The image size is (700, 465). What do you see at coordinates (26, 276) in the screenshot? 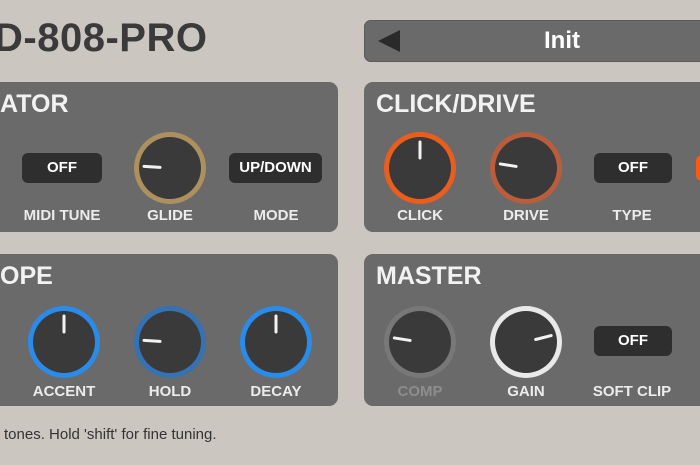
I see `envelope-title: OPE` at bounding box center [26, 276].